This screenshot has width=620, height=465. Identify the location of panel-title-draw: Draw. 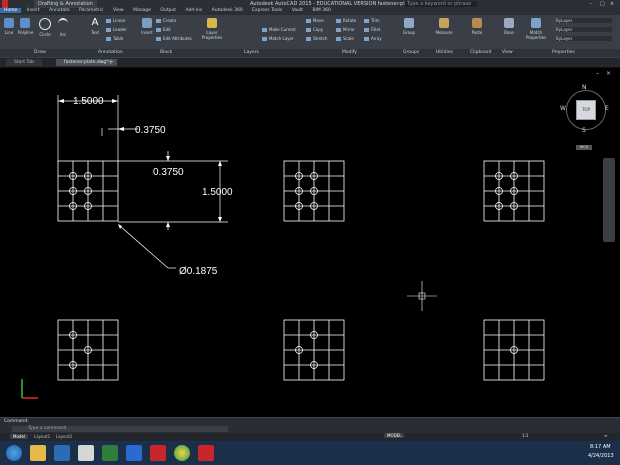
(40, 53).